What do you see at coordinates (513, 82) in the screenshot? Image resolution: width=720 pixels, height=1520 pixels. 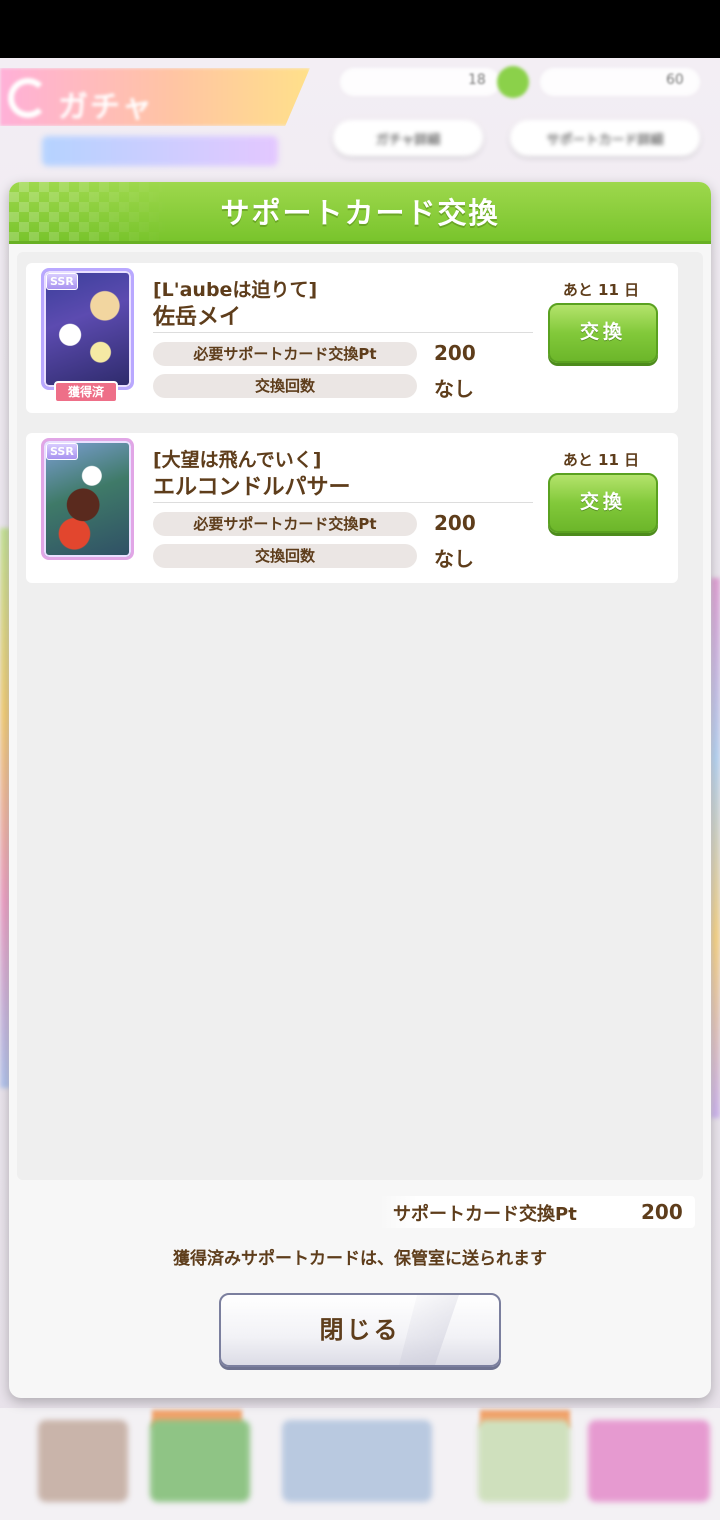 I see `add-resource-icon` at bounding box center [513, 82].